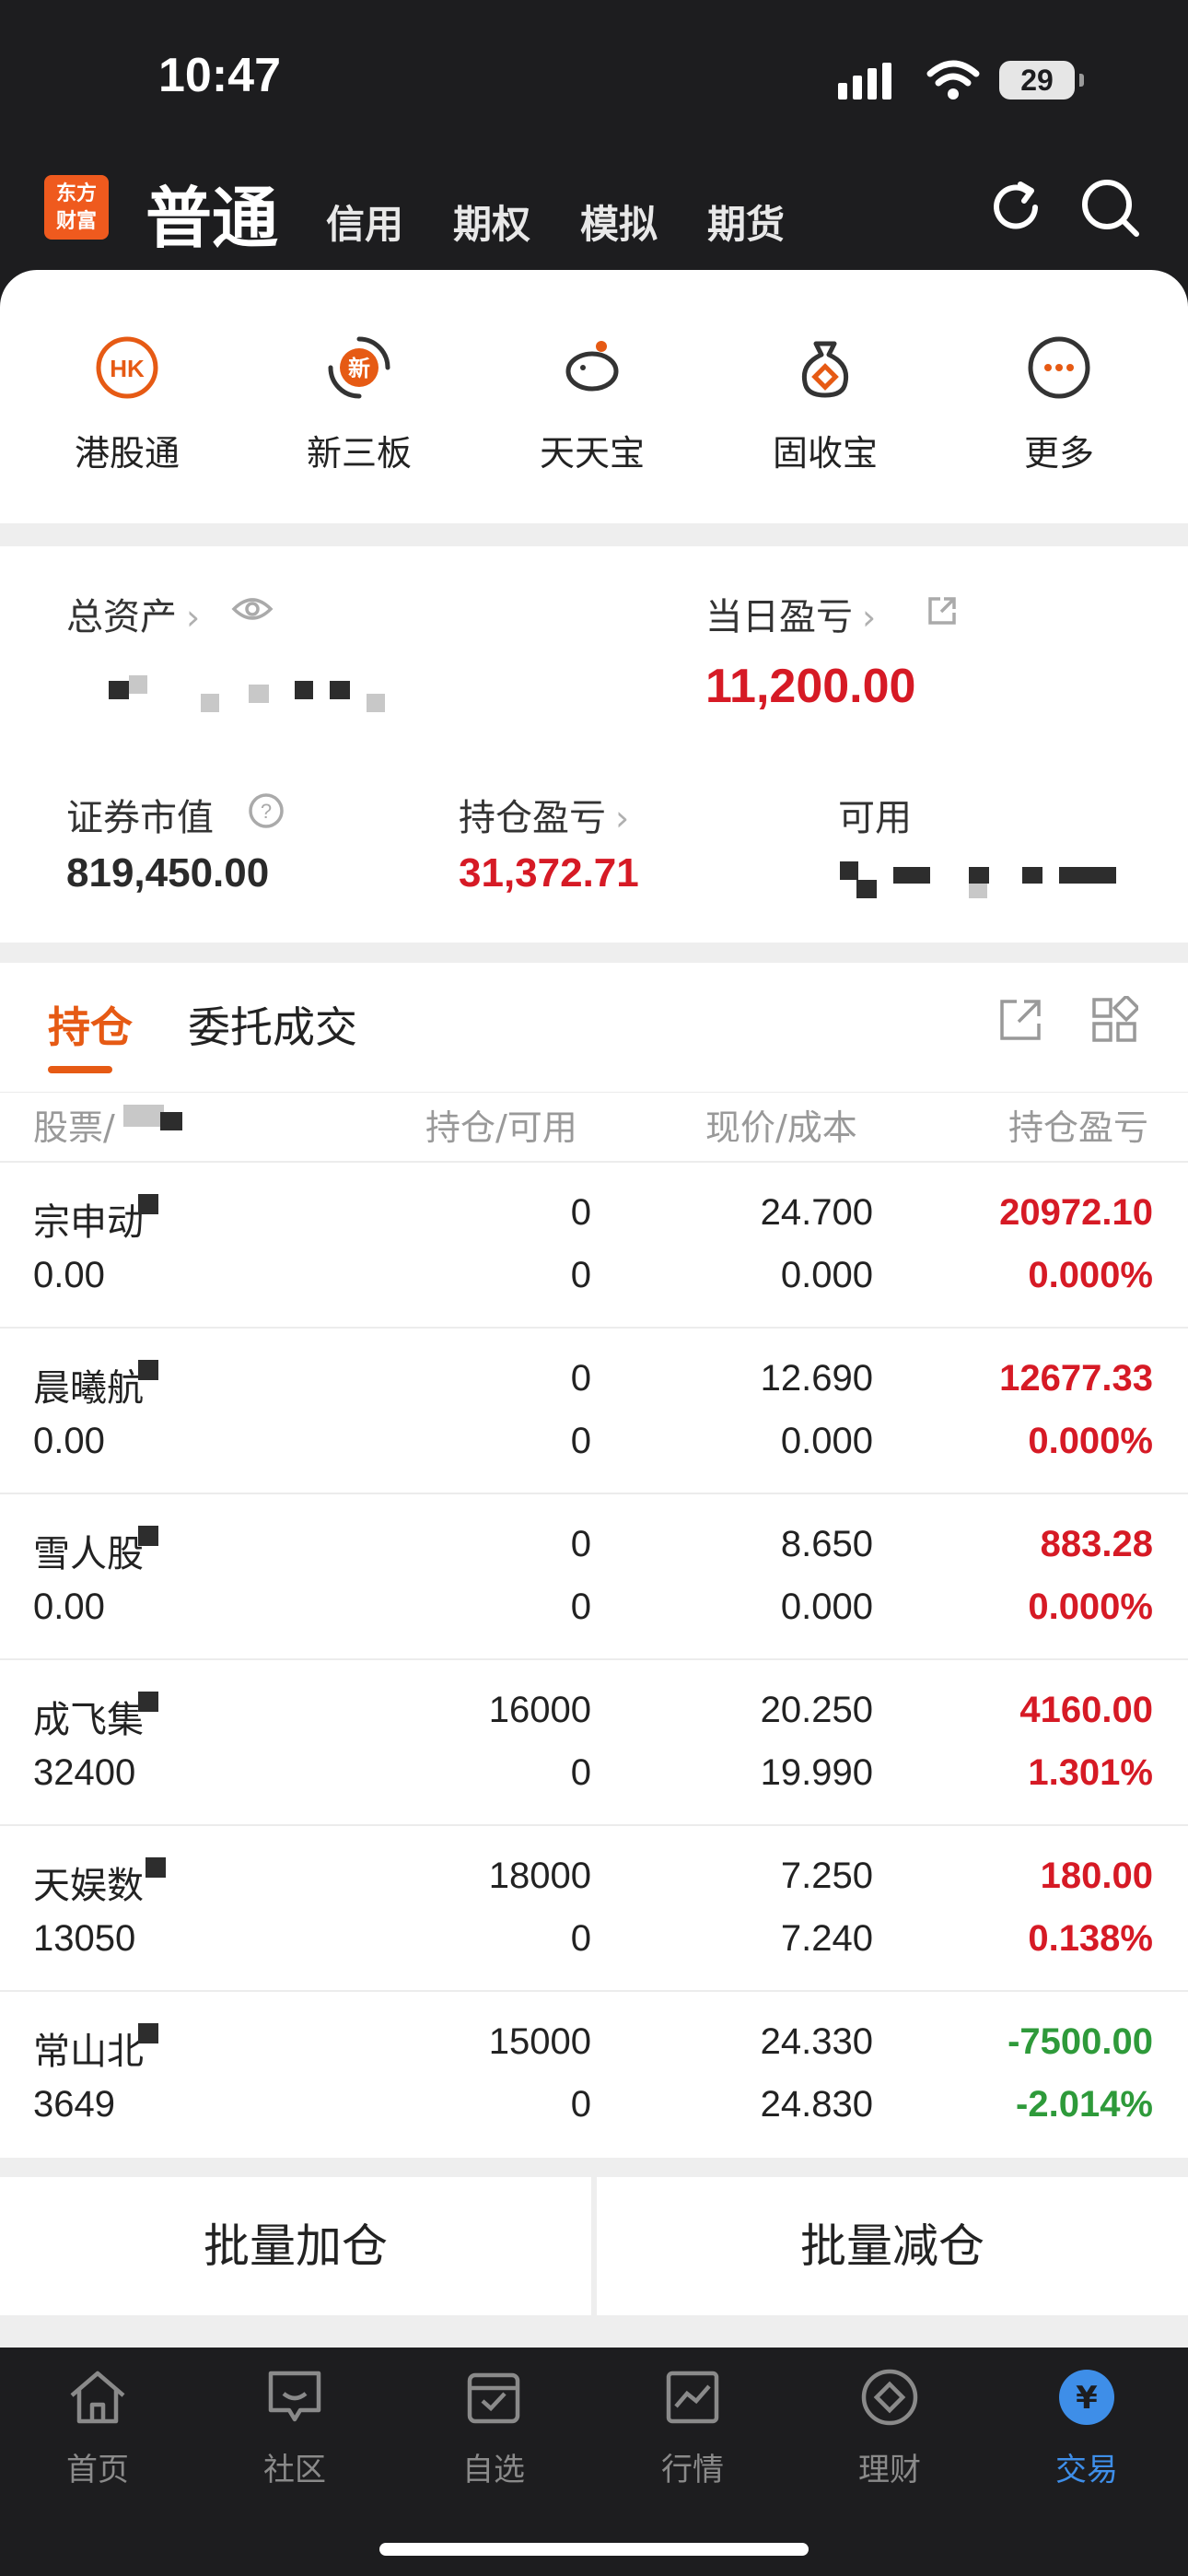  I want to click on total-assets-link: 总资产 ›, so click(133, 613).